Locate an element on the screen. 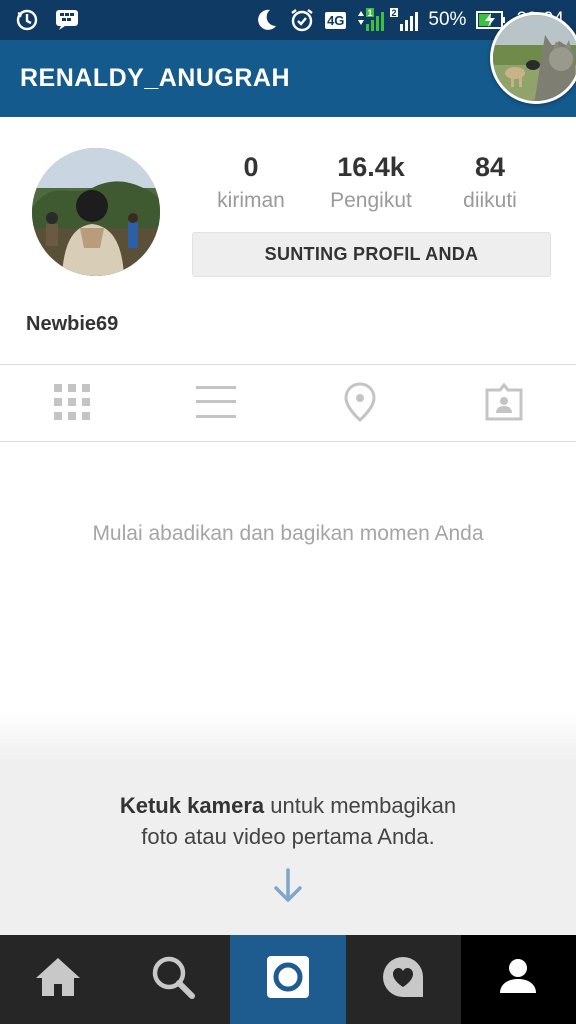  tab-location is located at coordinates (360, 404).